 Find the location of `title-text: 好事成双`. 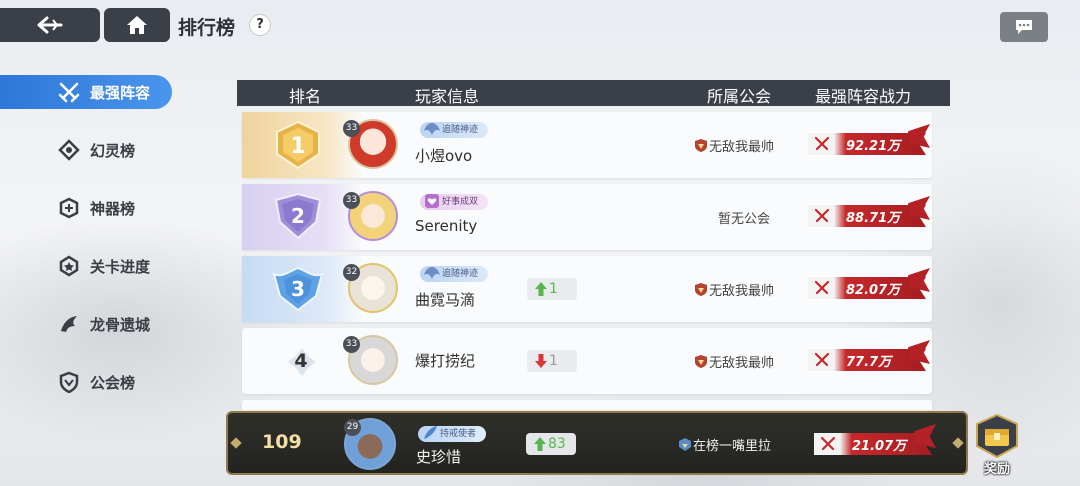

title-text: 好事成双 is located at coordinates (460, 202).